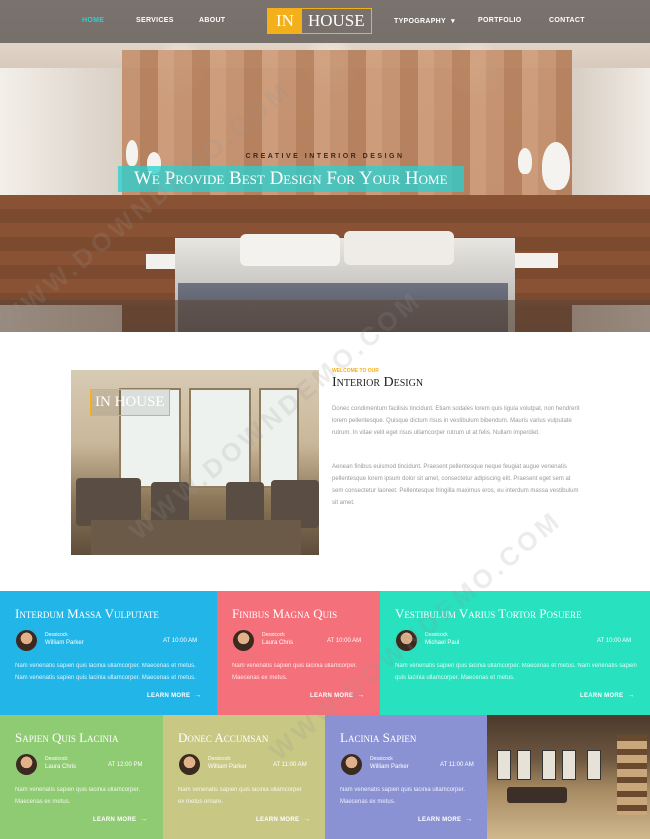  Describe the element at coordinates (130, 402) in the screenshot. I see `about-image-logo: IN HOUSE` at that location.